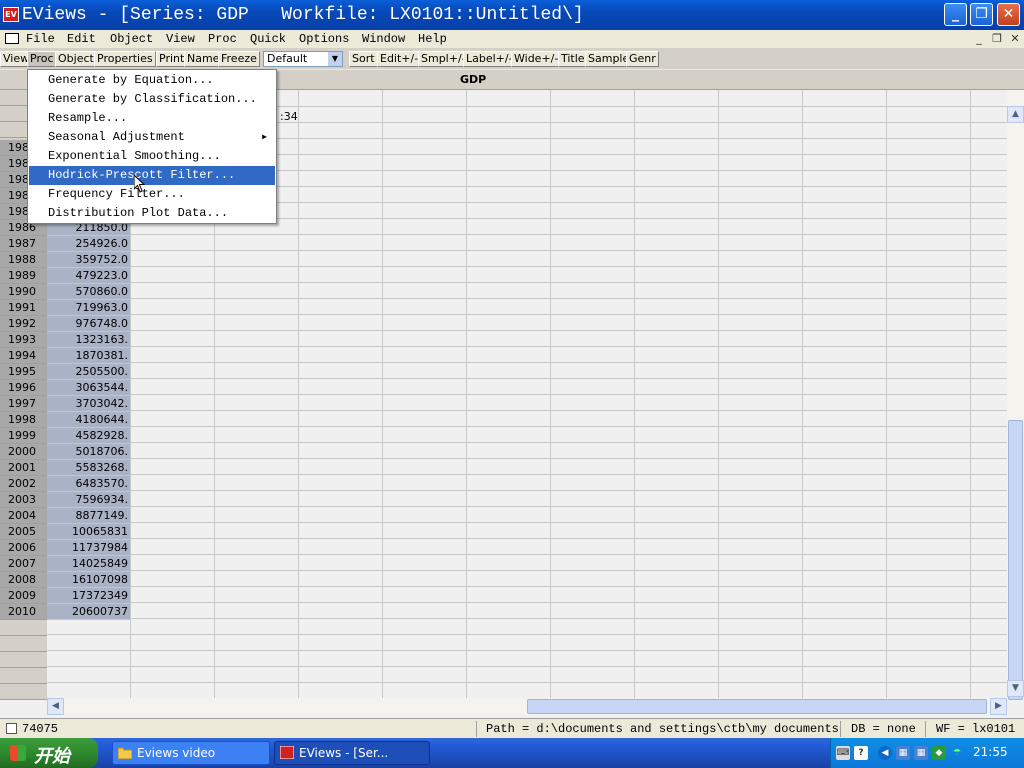 This screenshot has height=768, width=1024. I want to click on properties-button: Properties, so click(125, 59).